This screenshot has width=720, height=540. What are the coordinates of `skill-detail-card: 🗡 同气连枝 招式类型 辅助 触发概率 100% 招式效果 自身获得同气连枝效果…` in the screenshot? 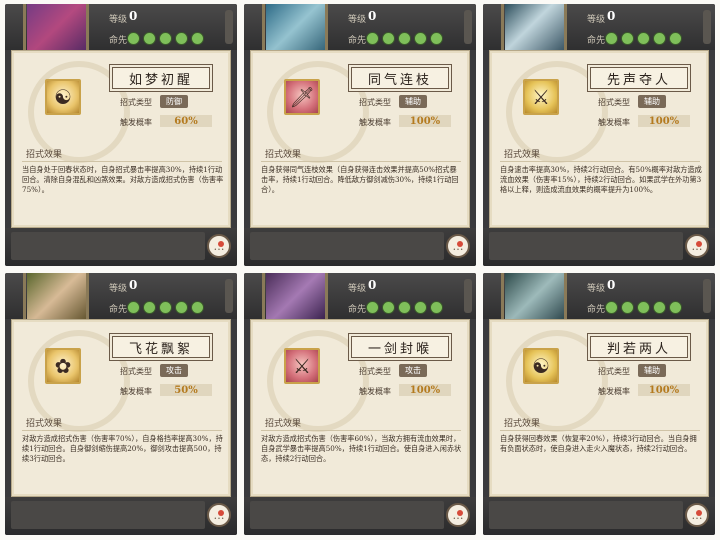 It's located at (360, 139).